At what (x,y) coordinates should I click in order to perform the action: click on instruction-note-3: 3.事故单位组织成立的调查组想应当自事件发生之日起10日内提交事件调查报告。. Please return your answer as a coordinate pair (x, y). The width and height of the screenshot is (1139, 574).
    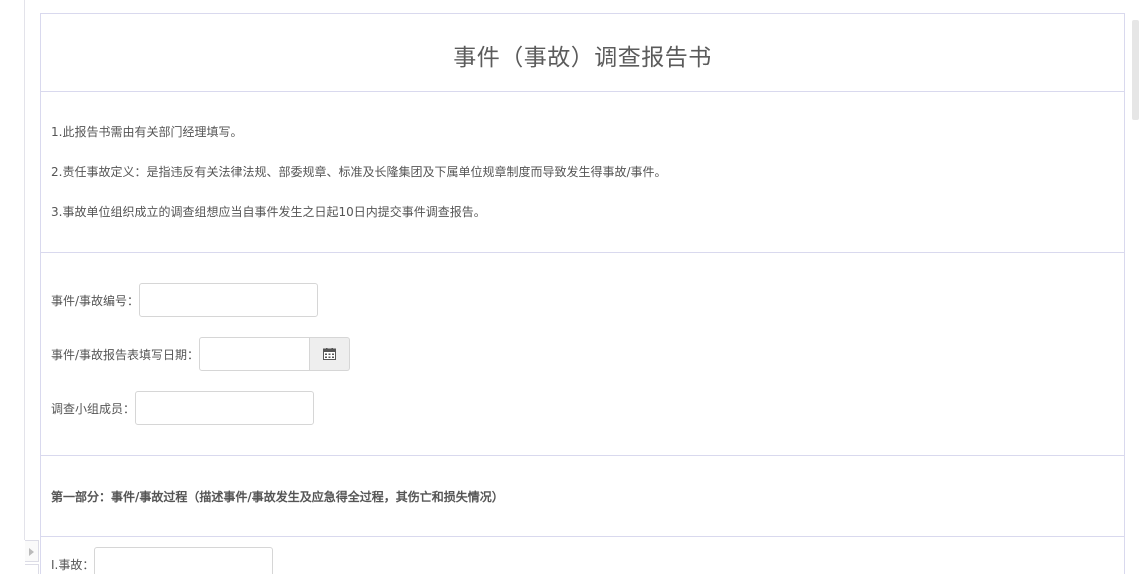
    Looking at the image, I should click on (268, 212).